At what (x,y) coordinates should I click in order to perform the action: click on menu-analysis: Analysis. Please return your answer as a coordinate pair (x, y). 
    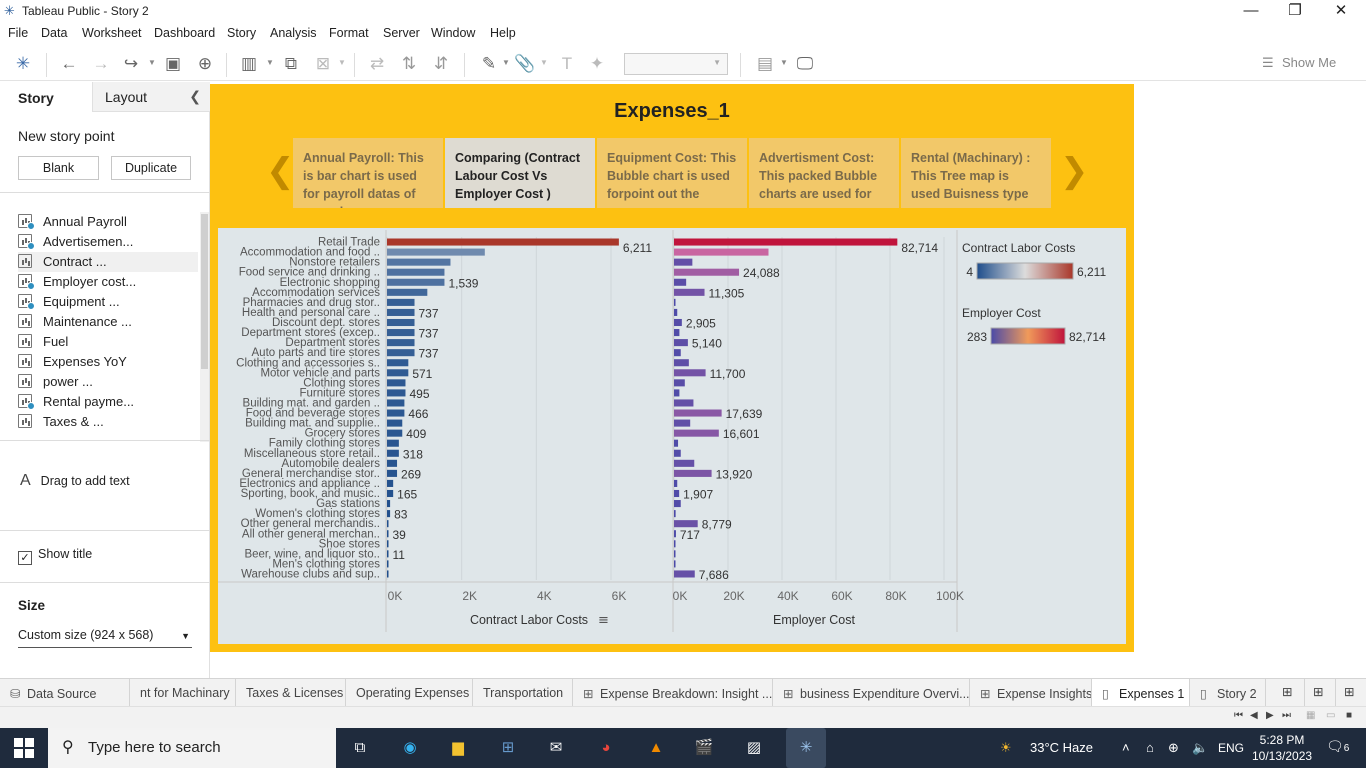
    Looking at the image, I should click on (293, 33).